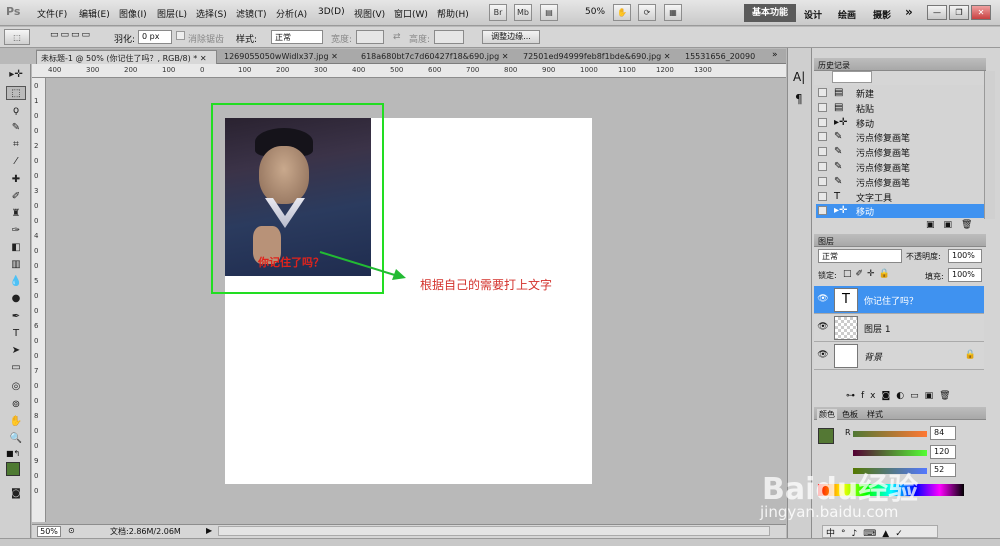 Image resolution: width=1000 pixels, height=546 pixels. I want to click on menu-3d: 3D(D), so click(331, 12).